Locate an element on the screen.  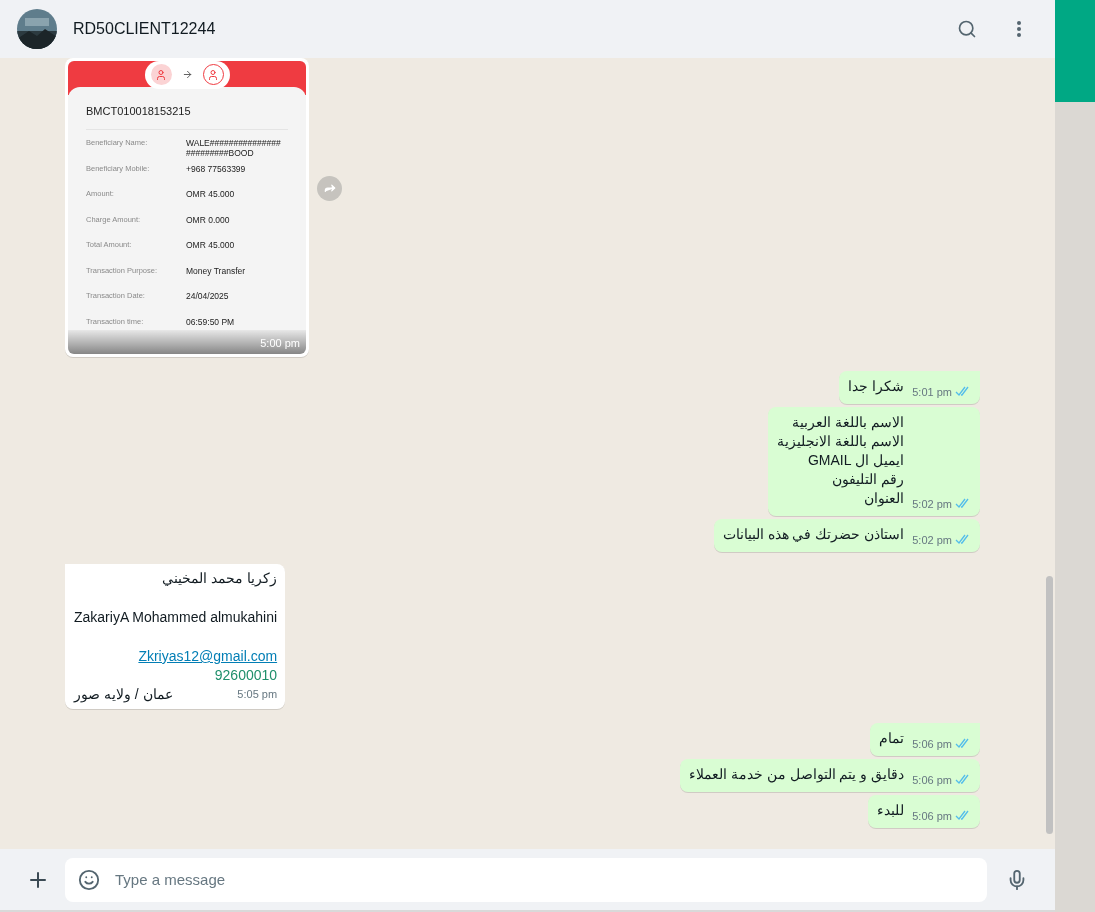
field-value: +968 77563399 is located at coordinates (216, 168).